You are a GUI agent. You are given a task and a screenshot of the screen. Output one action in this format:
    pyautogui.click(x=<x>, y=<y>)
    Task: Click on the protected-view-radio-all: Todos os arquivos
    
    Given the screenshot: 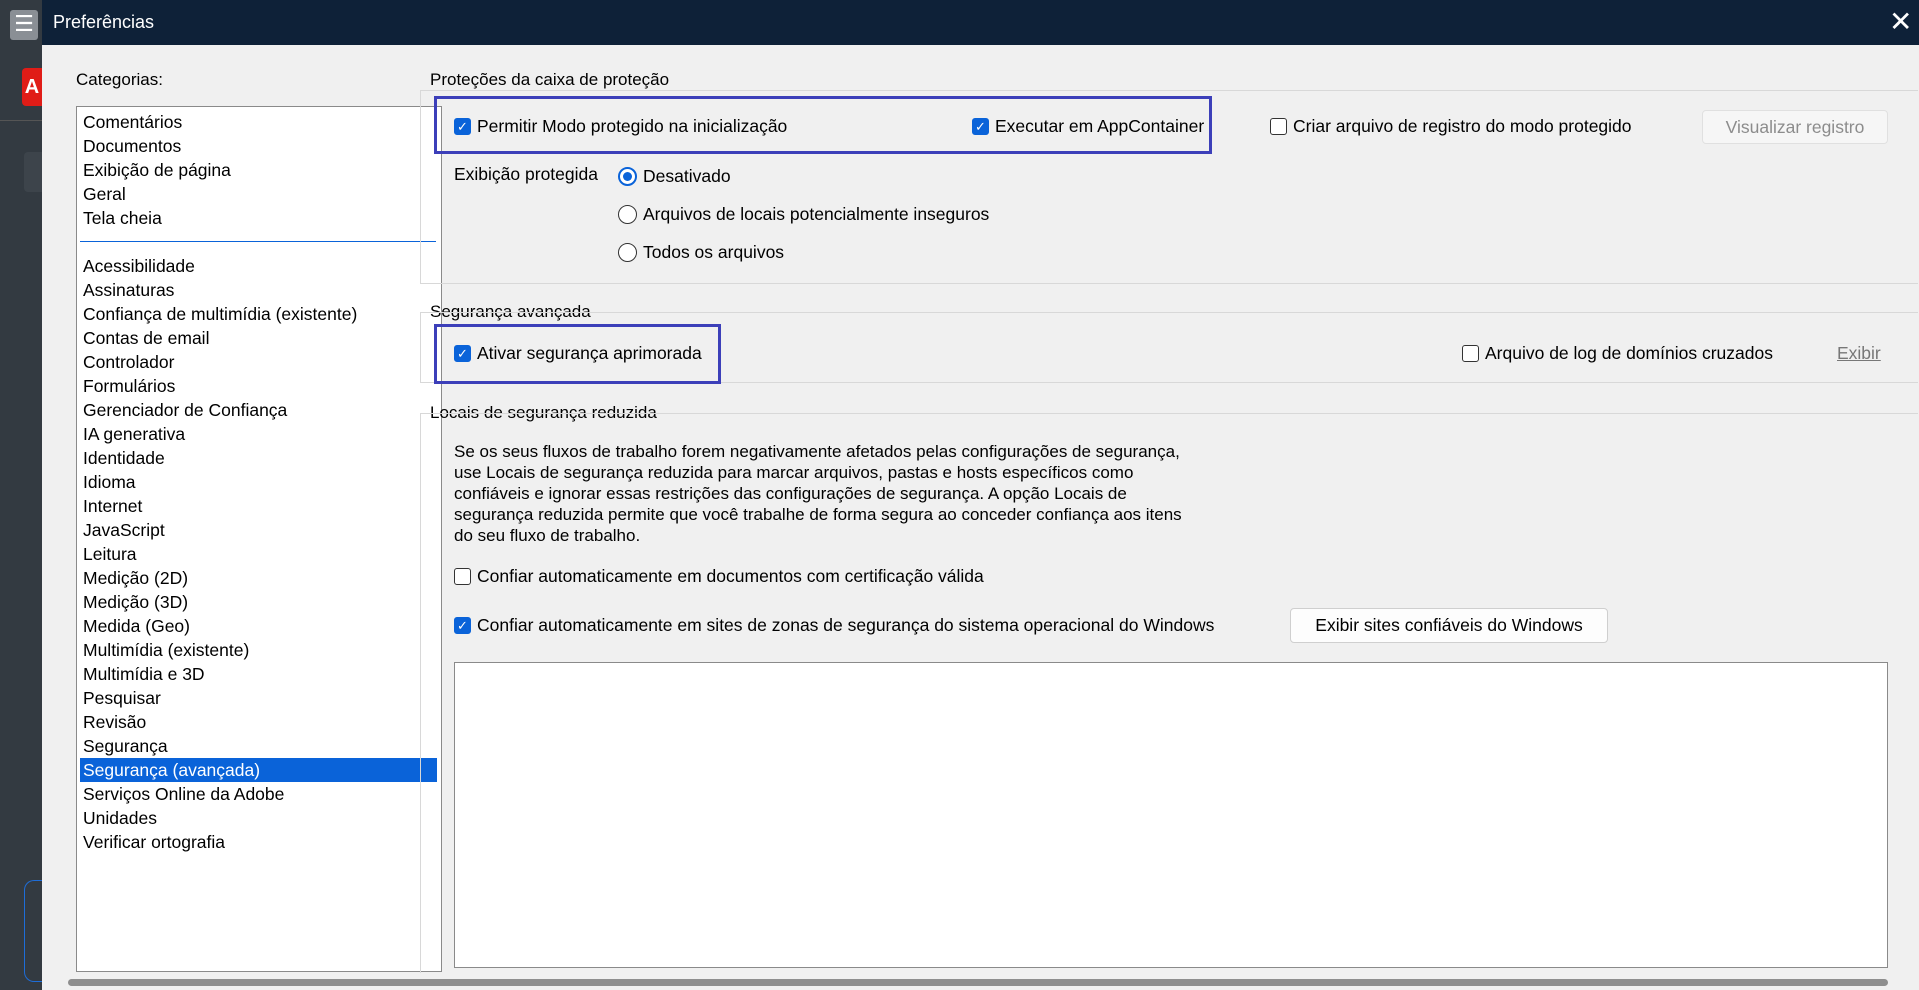 What is the action you would take?
    pyautogui.click(x=701, y=252)
    